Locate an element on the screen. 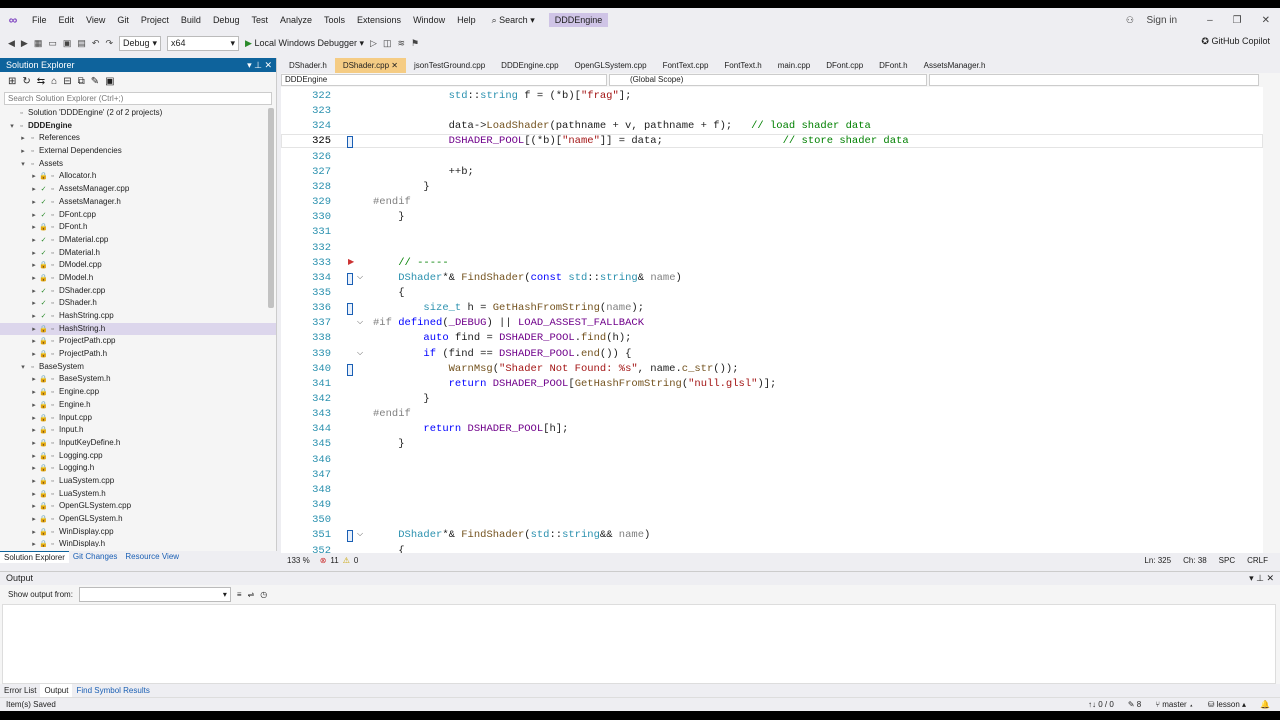 This screenshot has height=720, width=1280. whitespace-mode: SPC is located at coordinates (1227, 560).